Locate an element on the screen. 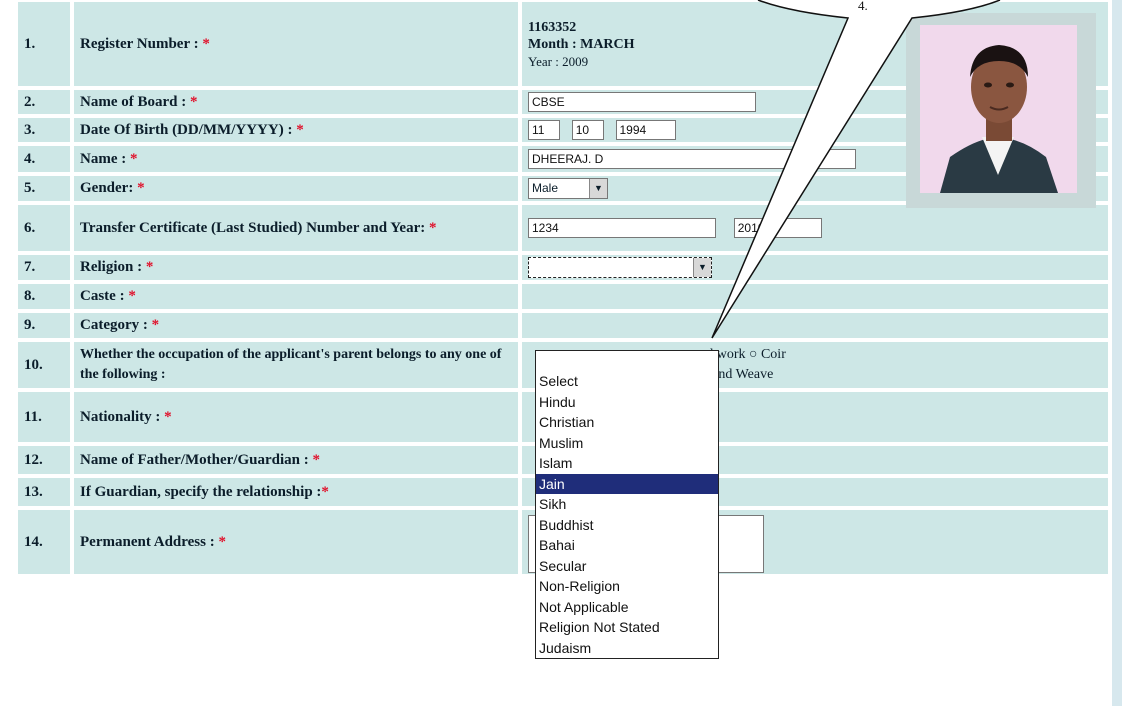 The width and height of the screenshot is (1122, 706). name-input: DHEERAJ. D is located at coordinates (692, 159).